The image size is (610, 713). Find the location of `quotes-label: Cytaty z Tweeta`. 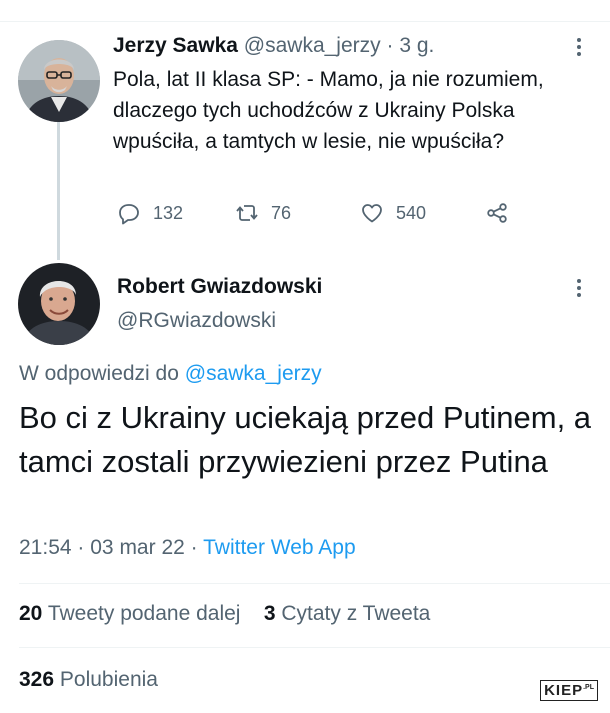

quotes-label: Cytaty z Tweeta is located at coordinates (356, 613).